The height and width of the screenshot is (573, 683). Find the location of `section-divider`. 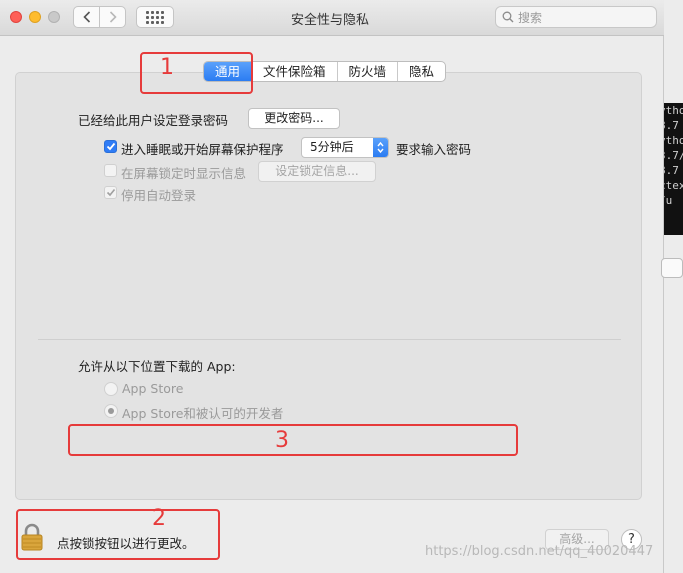

section-divider is located at coordinates (329, 339).